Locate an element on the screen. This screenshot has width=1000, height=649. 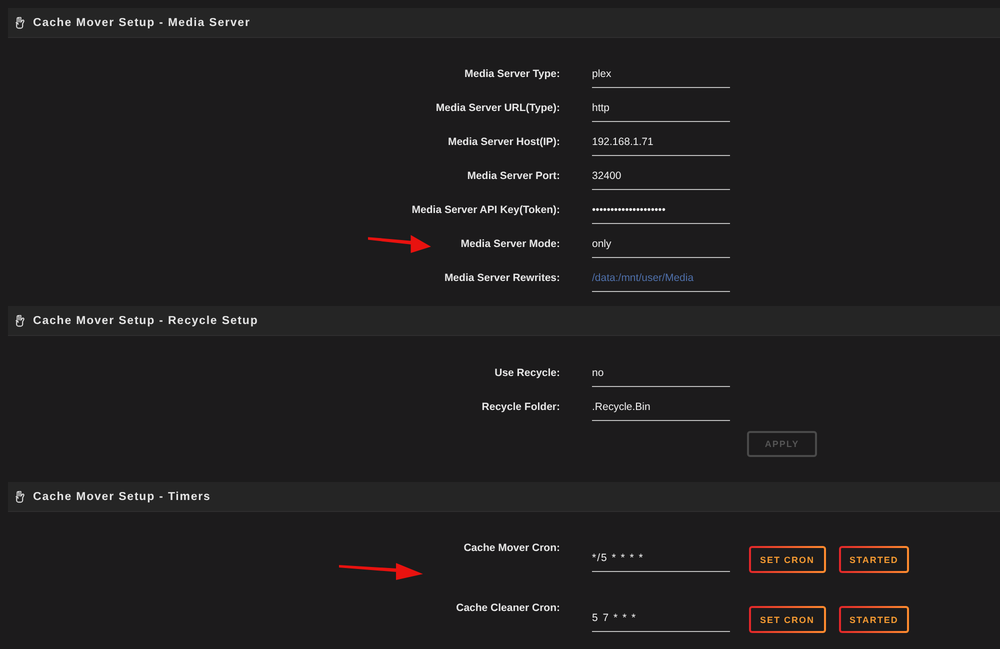
input-field: only is located at coordinates (661, 246).